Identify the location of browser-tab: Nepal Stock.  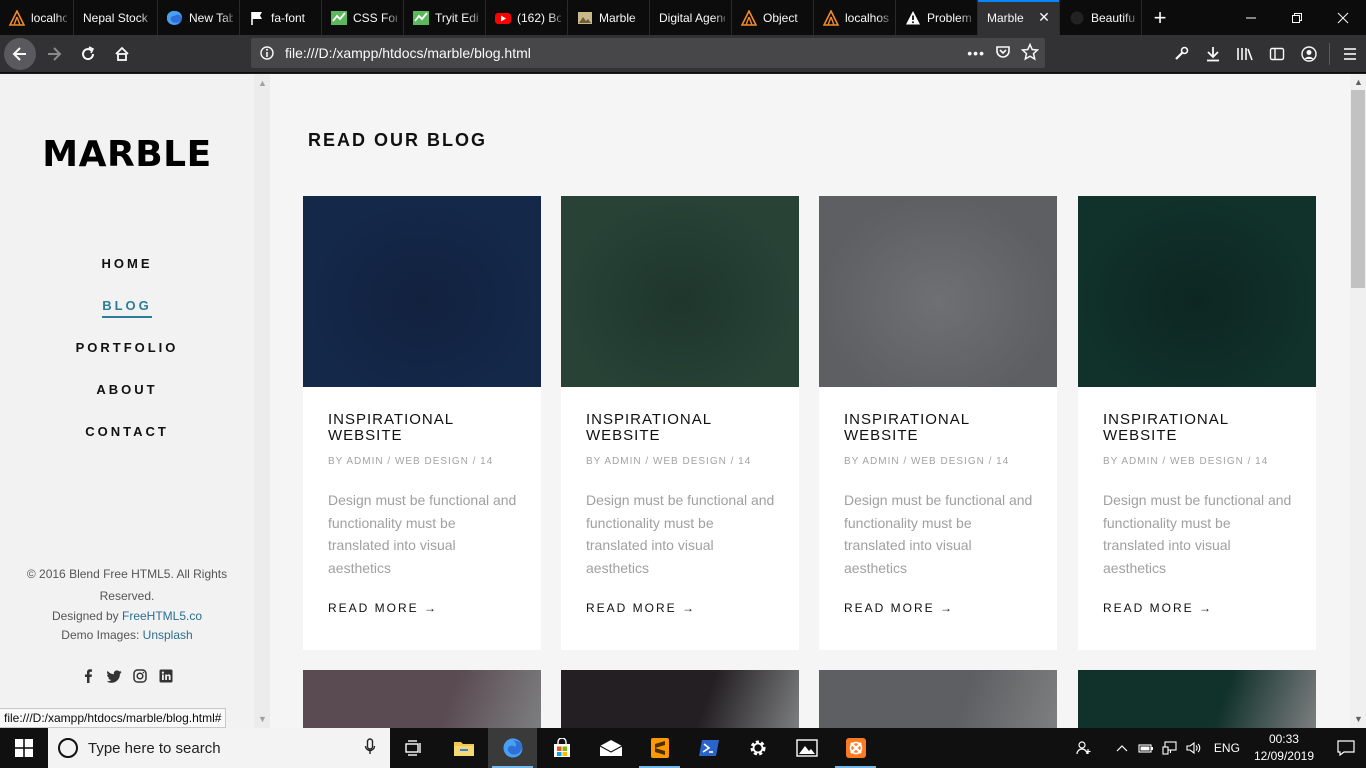
(116, 17).